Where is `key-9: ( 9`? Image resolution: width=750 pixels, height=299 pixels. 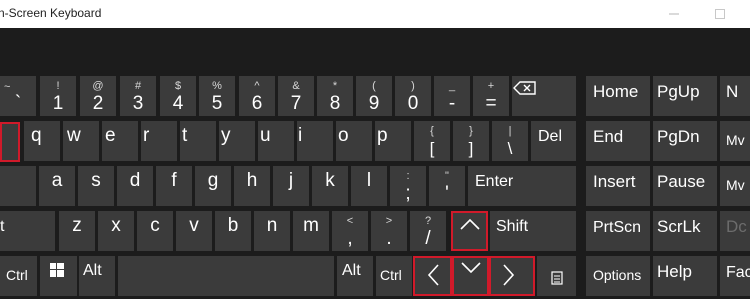
key-9: ( 9 is located at coordinates (374, 96).